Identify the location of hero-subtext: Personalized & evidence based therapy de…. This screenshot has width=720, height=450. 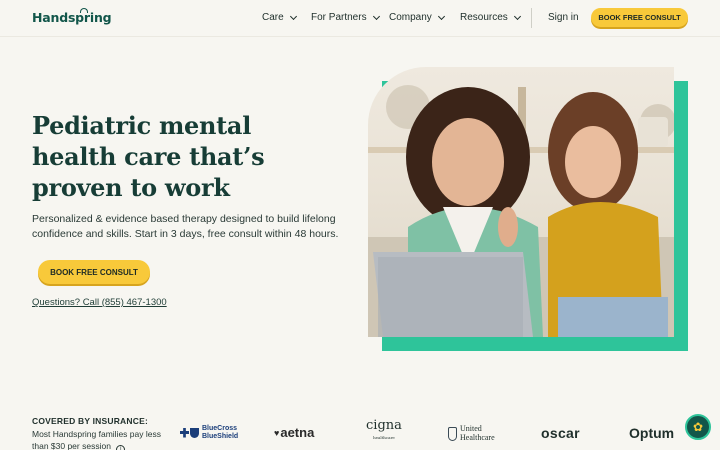
(185, 226).